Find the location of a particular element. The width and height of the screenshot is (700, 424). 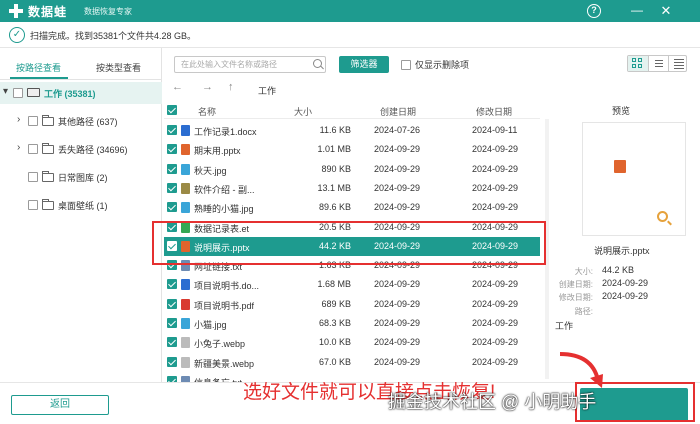

table-row: 期末用.pptx 1.01 MB 2024-09-29 2024-09-29 is located at coordinates (352, 149).